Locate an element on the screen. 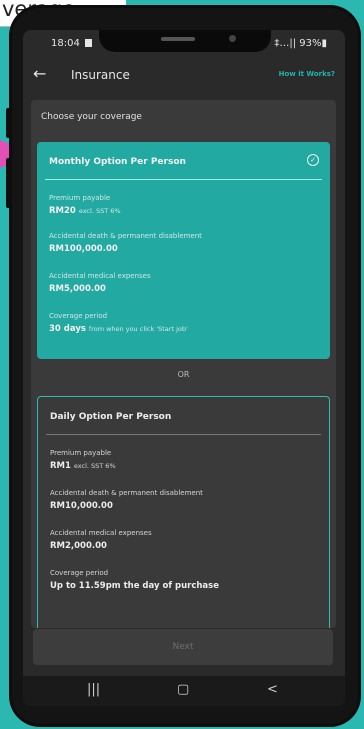 Image resolution: width=364 pixels, height=729 pixels. period-value-row: 30 days from when you click 'Start job' is located at coordinates (118, 329).